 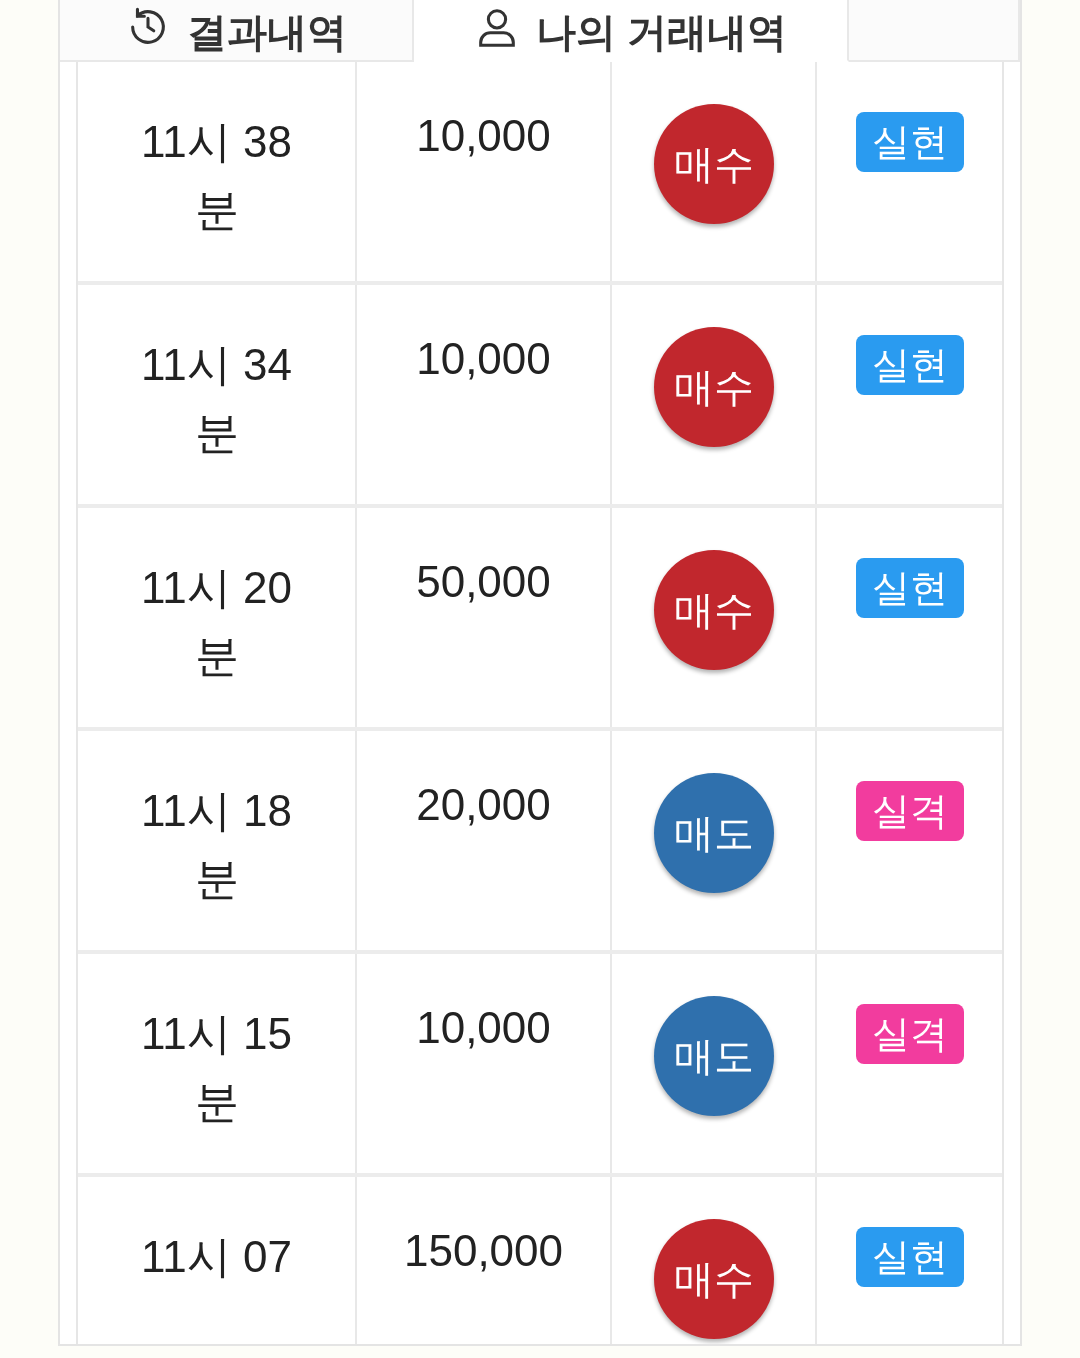 What do you see at coordinates (483, 1251) in the screenshot?
I see `amount-cell-text: 150,000` at bounding box center [483, 1251].